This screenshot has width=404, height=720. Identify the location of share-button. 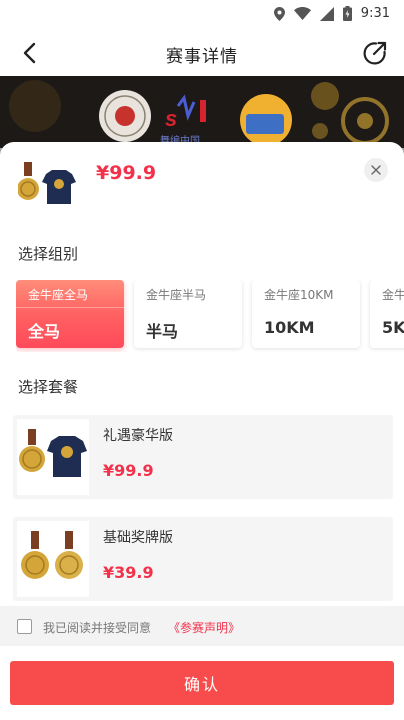
(375, 53).